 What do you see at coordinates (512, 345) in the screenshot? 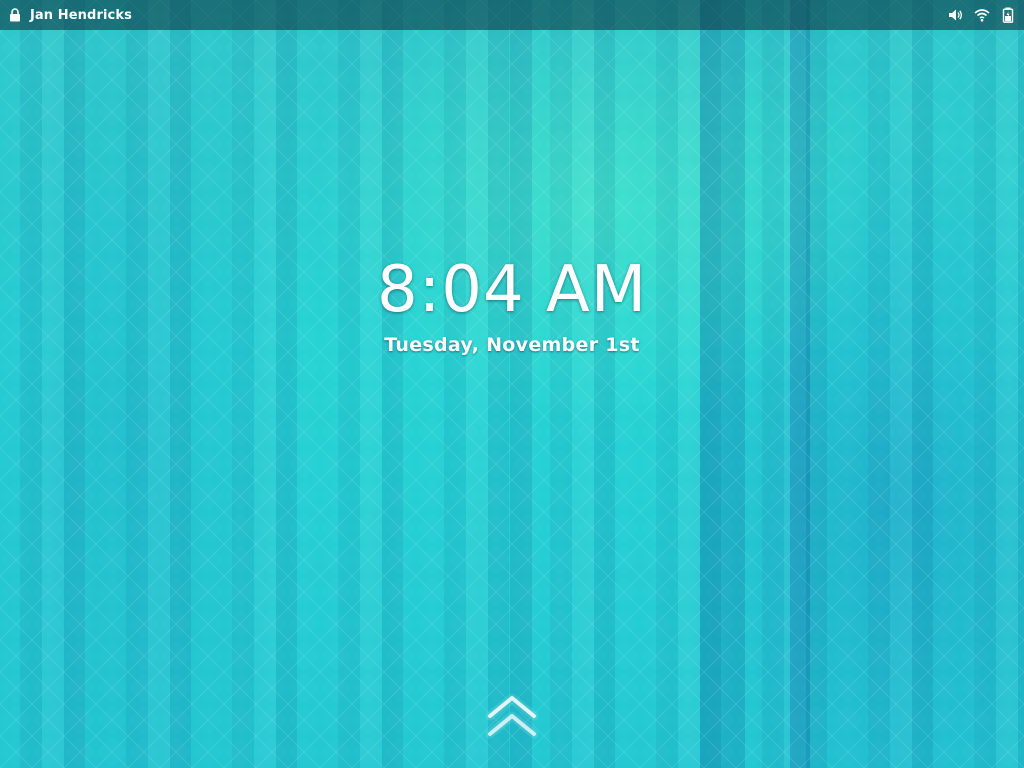
I see `clock-date: Tuesday, November 1st` at bounding box center [512, 345].